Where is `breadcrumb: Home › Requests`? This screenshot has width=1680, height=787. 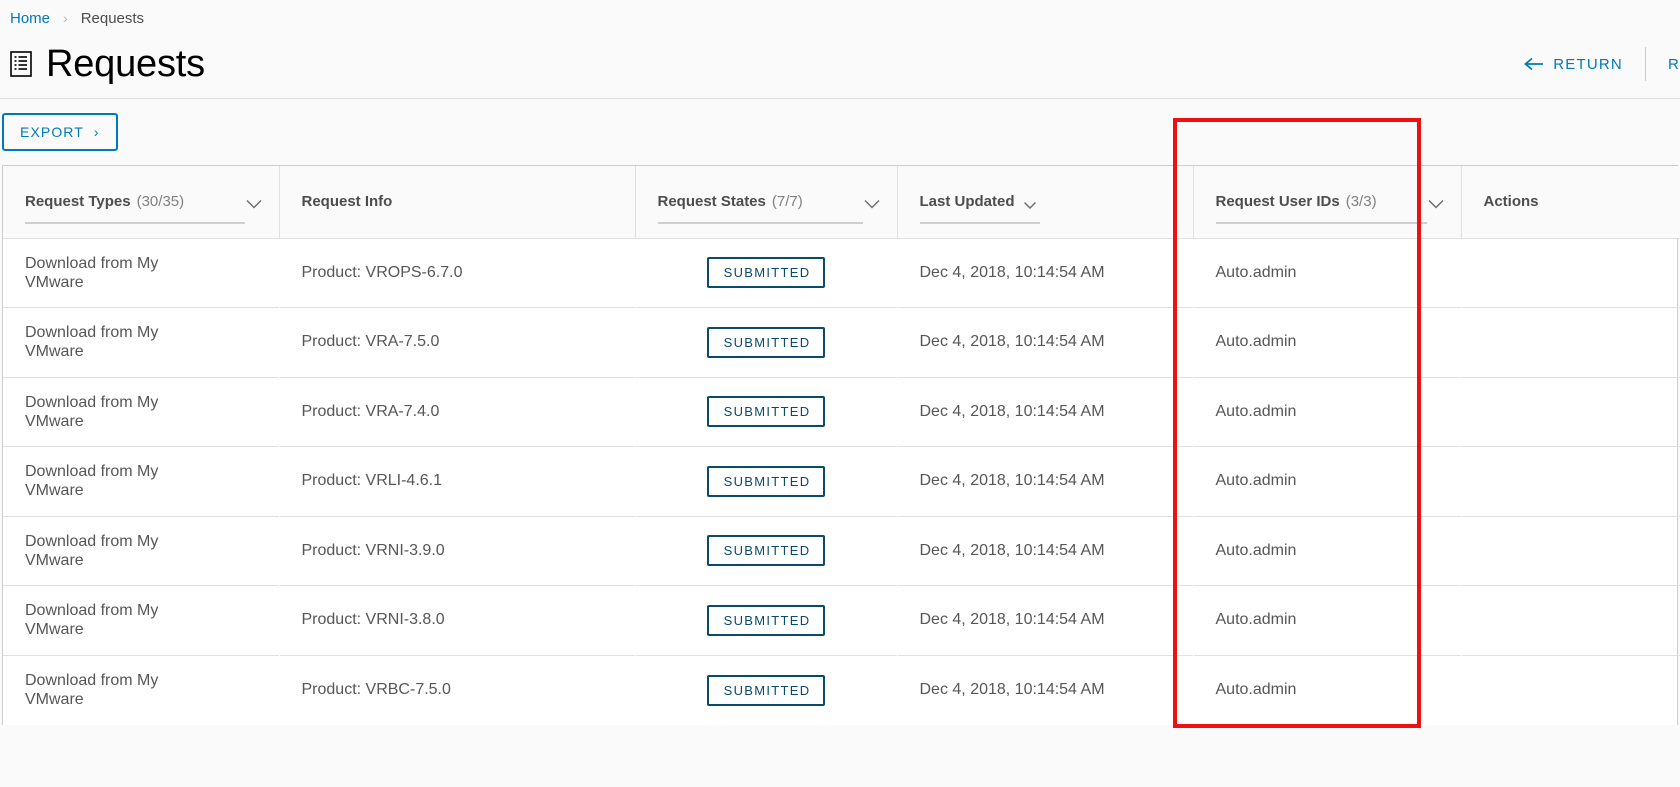
breadcrumb: Home › Requests is located at coordinates (840, 15).